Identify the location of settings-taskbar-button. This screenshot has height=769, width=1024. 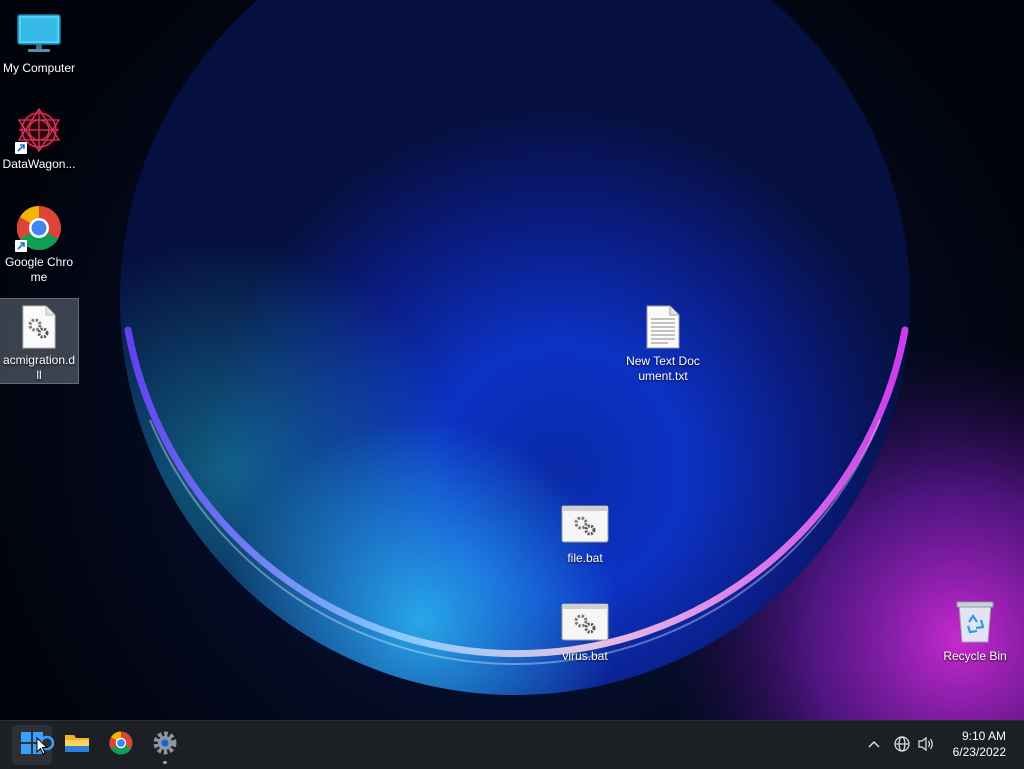
(165, 745).